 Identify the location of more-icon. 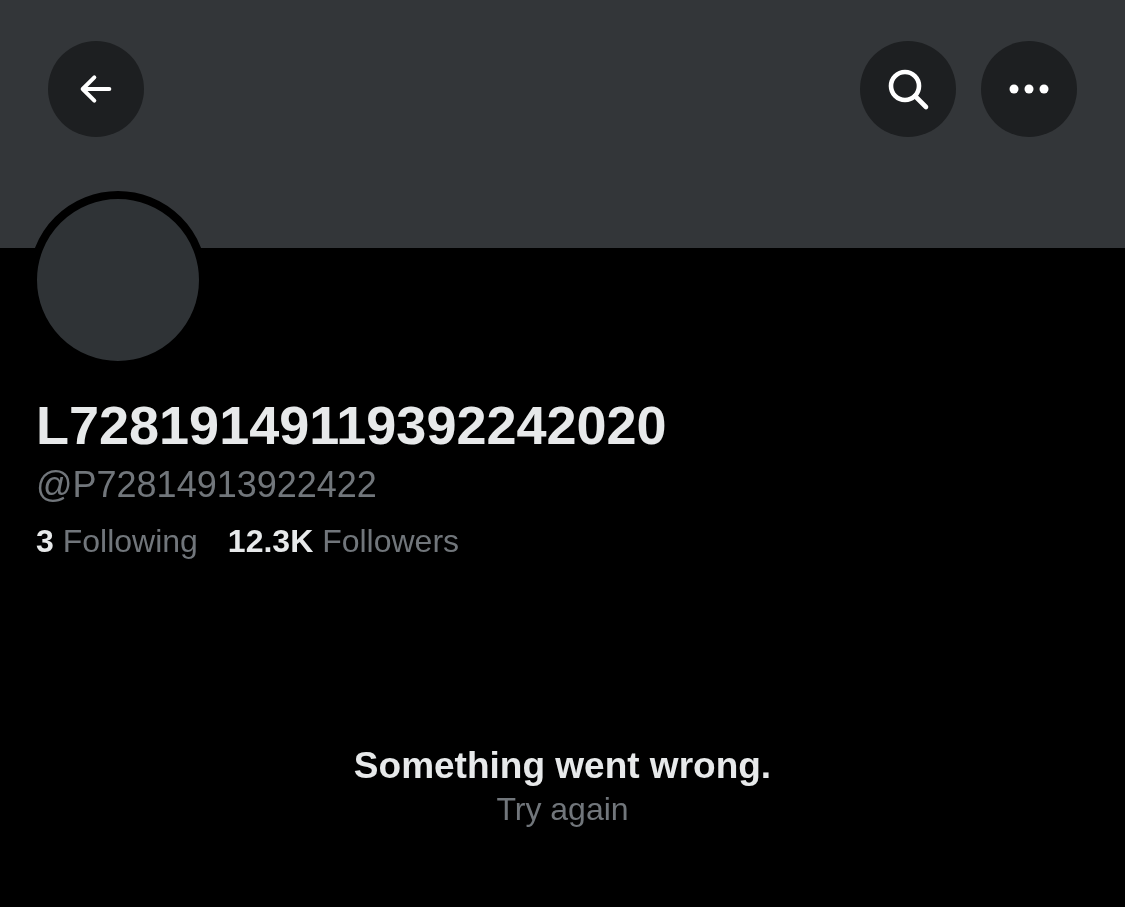
(1029, 89).